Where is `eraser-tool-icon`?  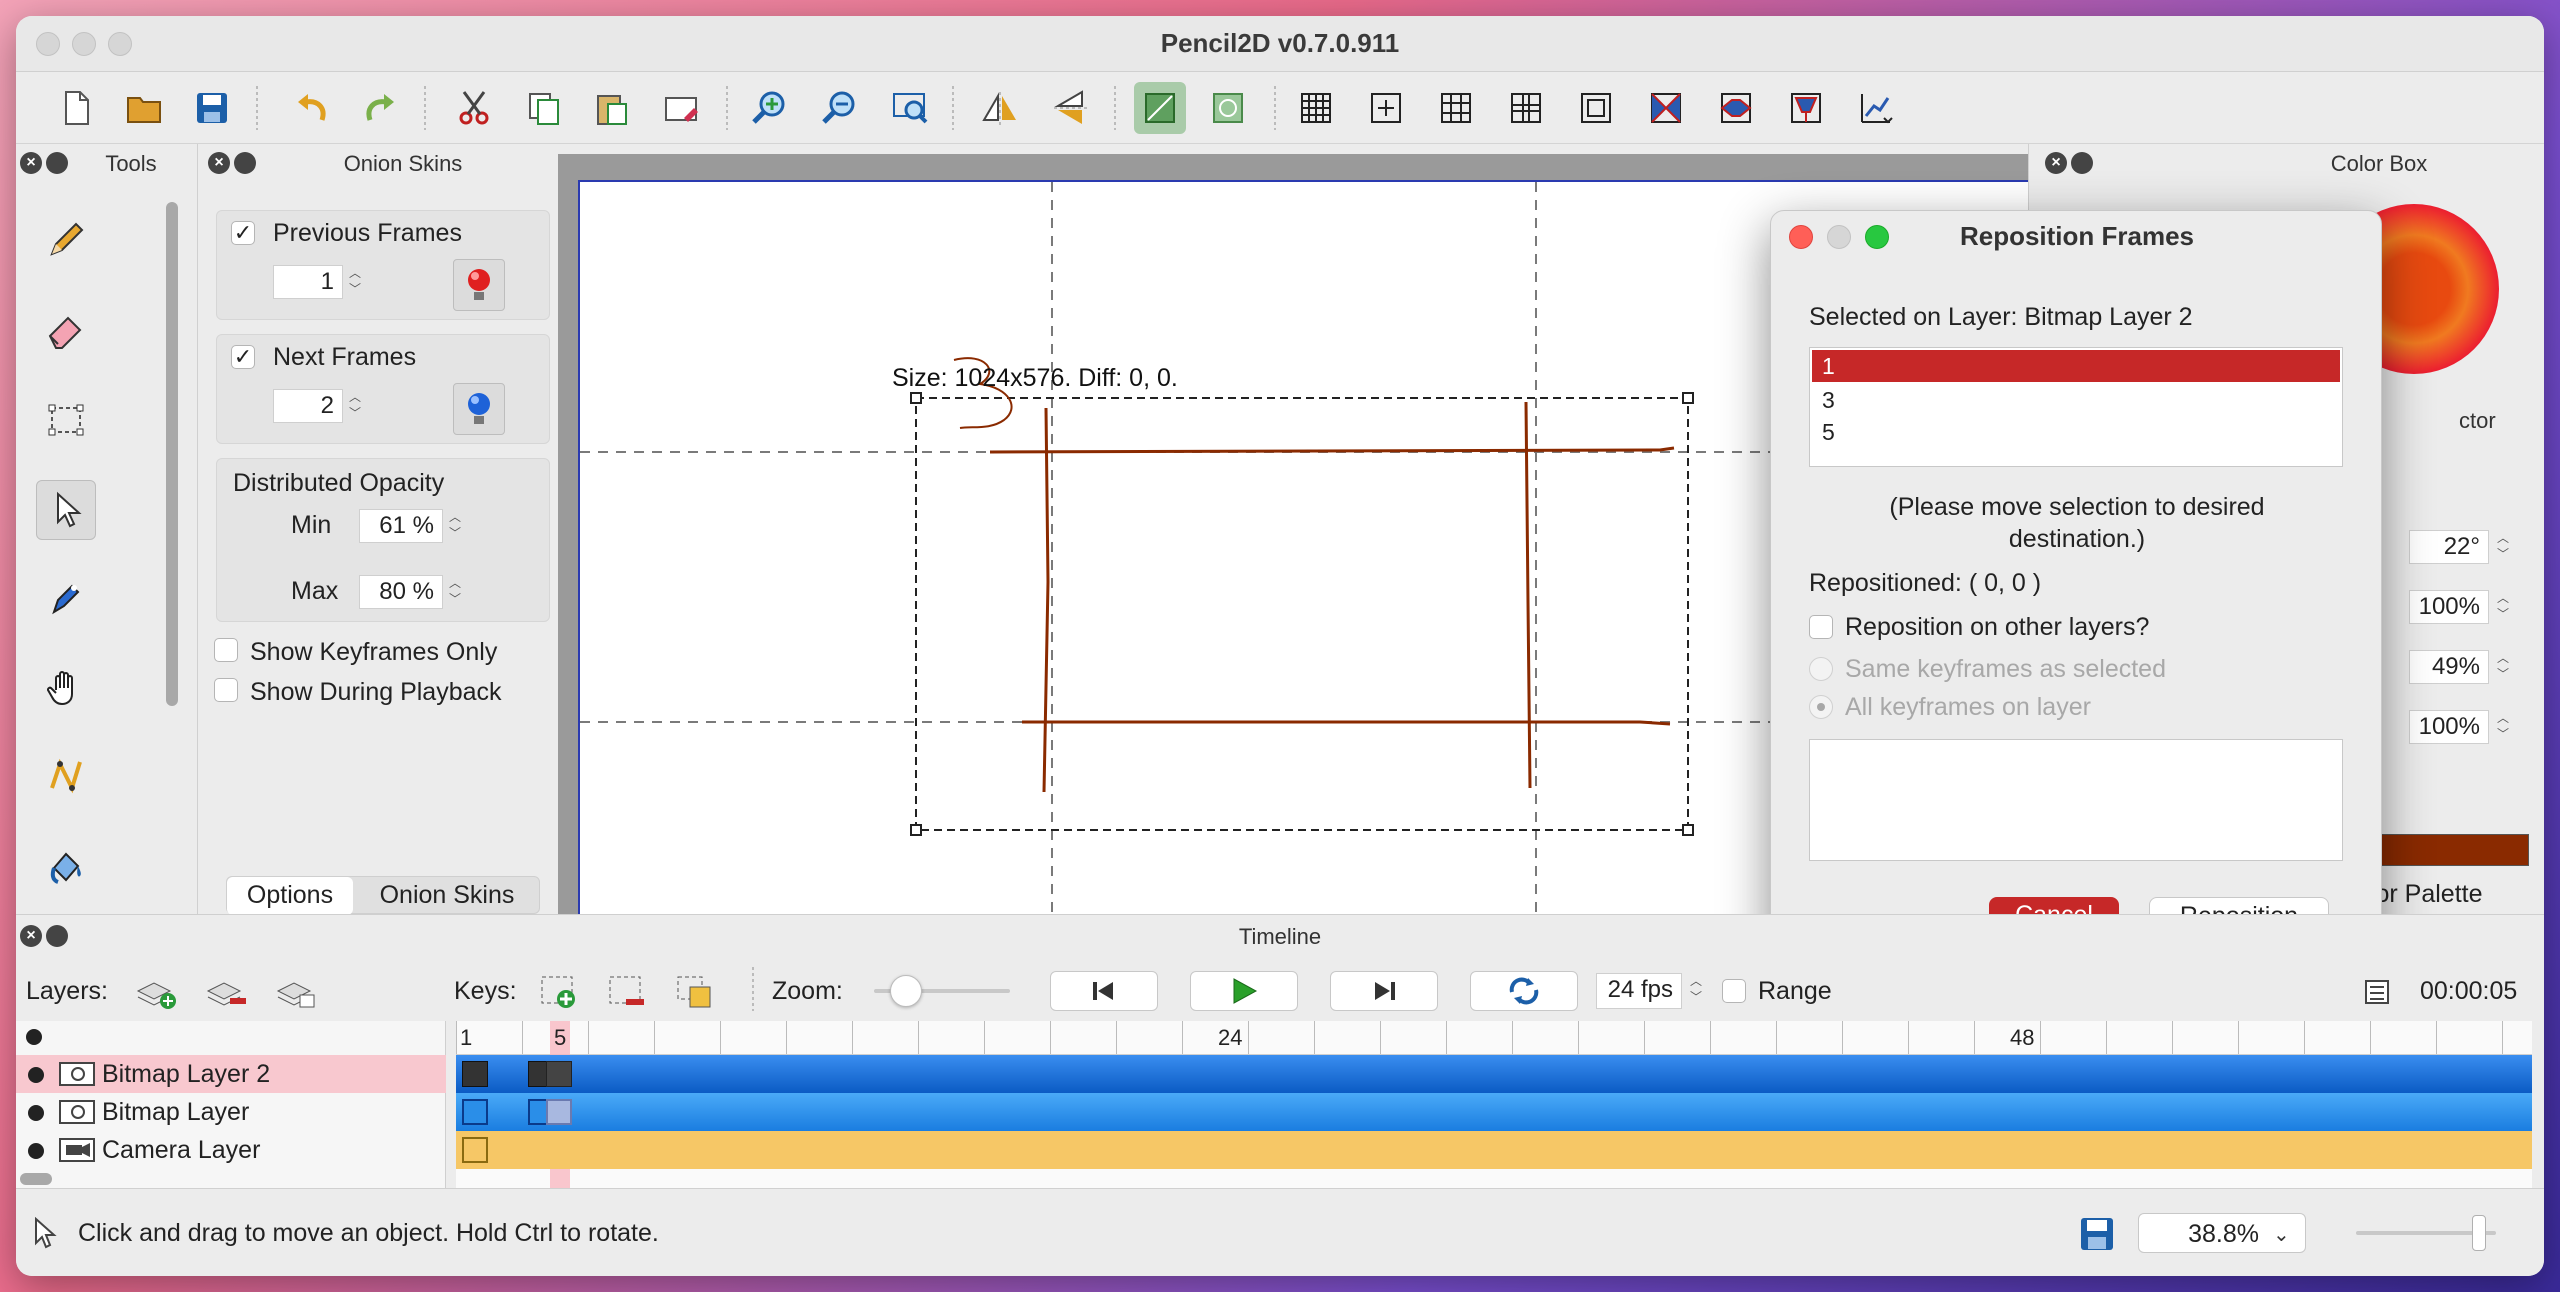 eraser-tool-icon is located at coordinates (66, 330).